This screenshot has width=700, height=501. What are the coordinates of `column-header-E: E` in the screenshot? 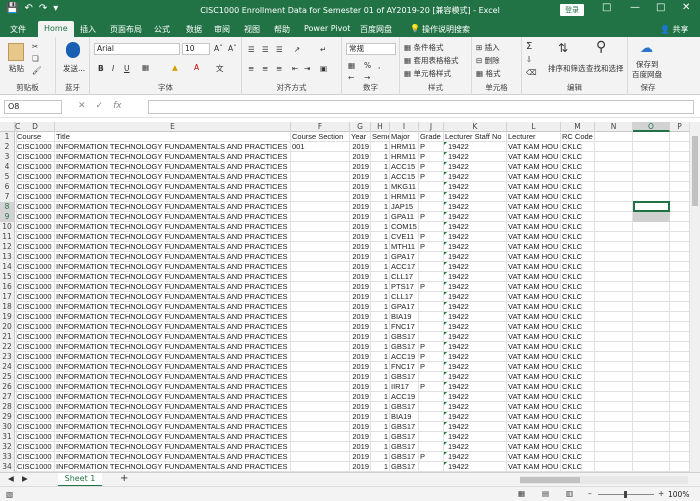 It's located at (173, 127).